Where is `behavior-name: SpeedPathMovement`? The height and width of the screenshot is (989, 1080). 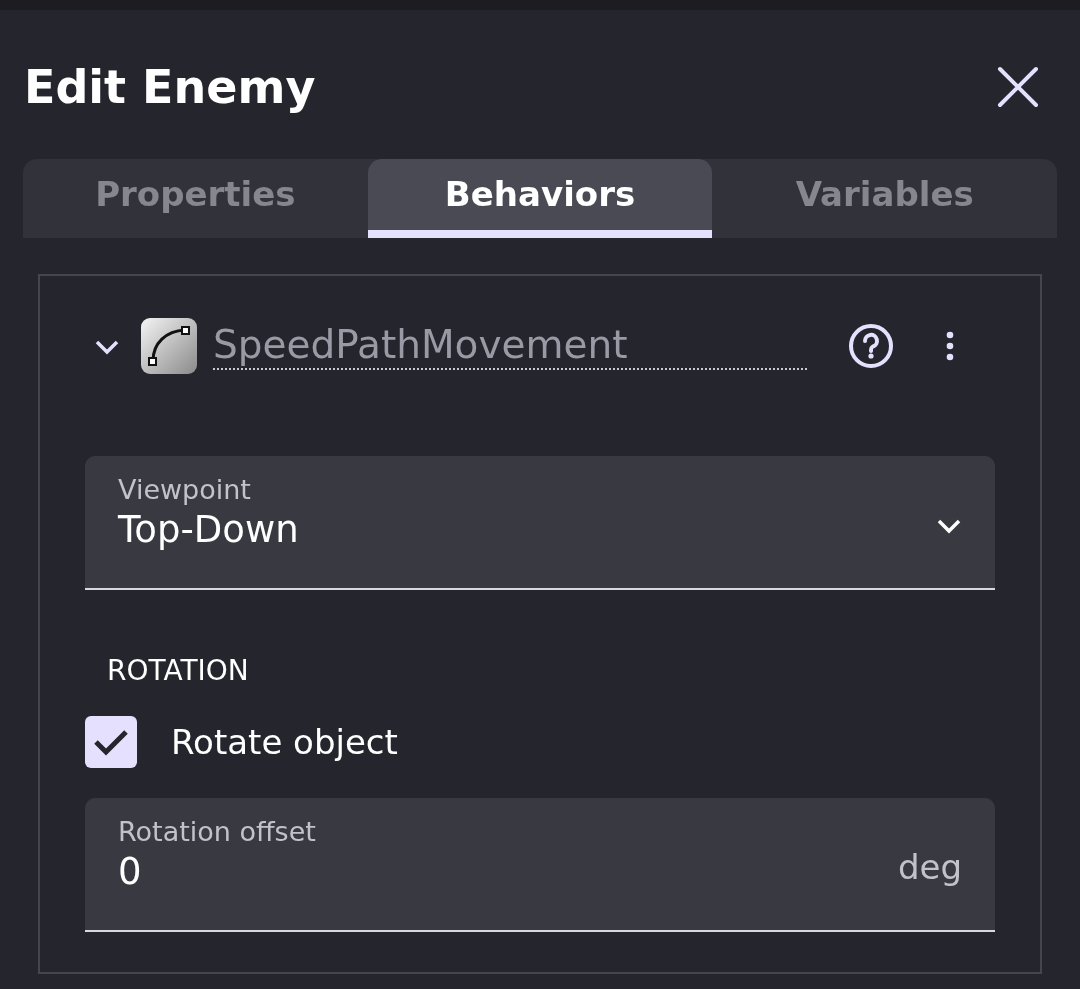 behavior-name: SpeedPathMovement is located at coordinates (510, 346).